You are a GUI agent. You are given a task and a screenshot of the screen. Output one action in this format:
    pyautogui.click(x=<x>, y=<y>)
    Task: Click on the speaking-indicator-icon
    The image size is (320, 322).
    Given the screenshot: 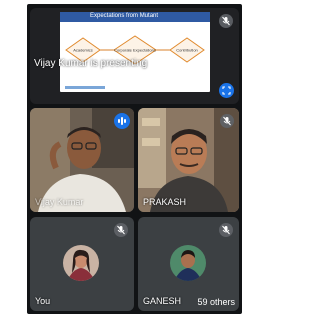 What is the action you would take?
    pyautogui.click(x=122, y=121)
    